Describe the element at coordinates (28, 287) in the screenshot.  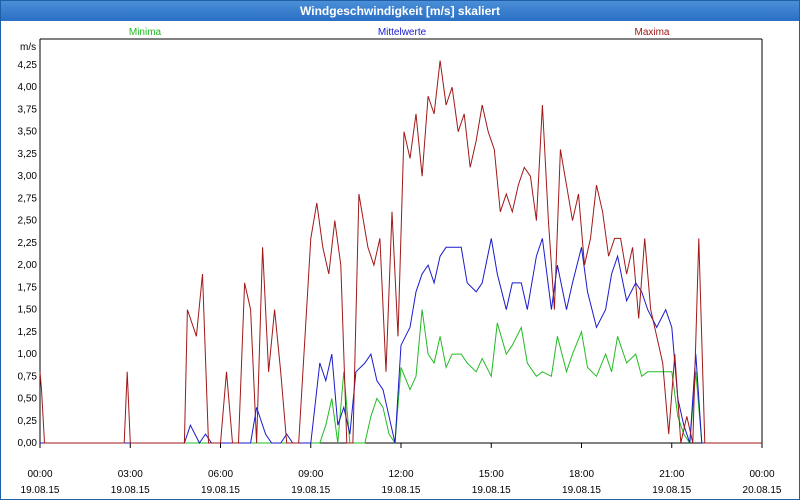
I see `y-tick-label: 1,75` at that location.